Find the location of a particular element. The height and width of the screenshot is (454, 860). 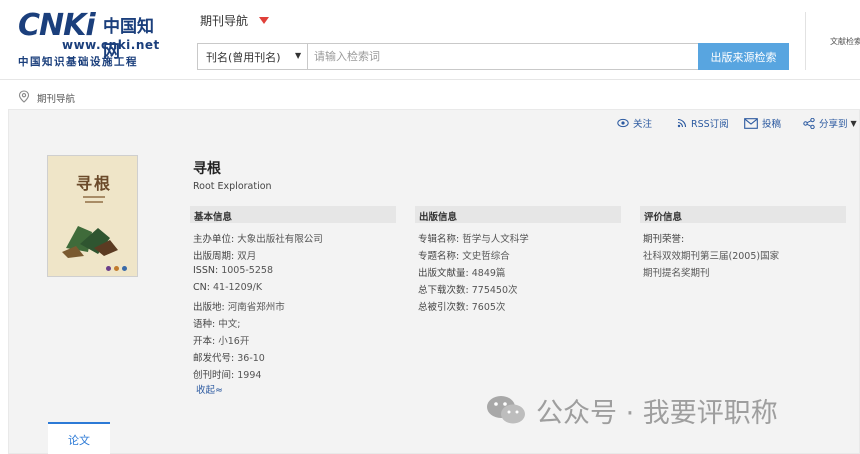

search-input is located at coordinates (503, 56).